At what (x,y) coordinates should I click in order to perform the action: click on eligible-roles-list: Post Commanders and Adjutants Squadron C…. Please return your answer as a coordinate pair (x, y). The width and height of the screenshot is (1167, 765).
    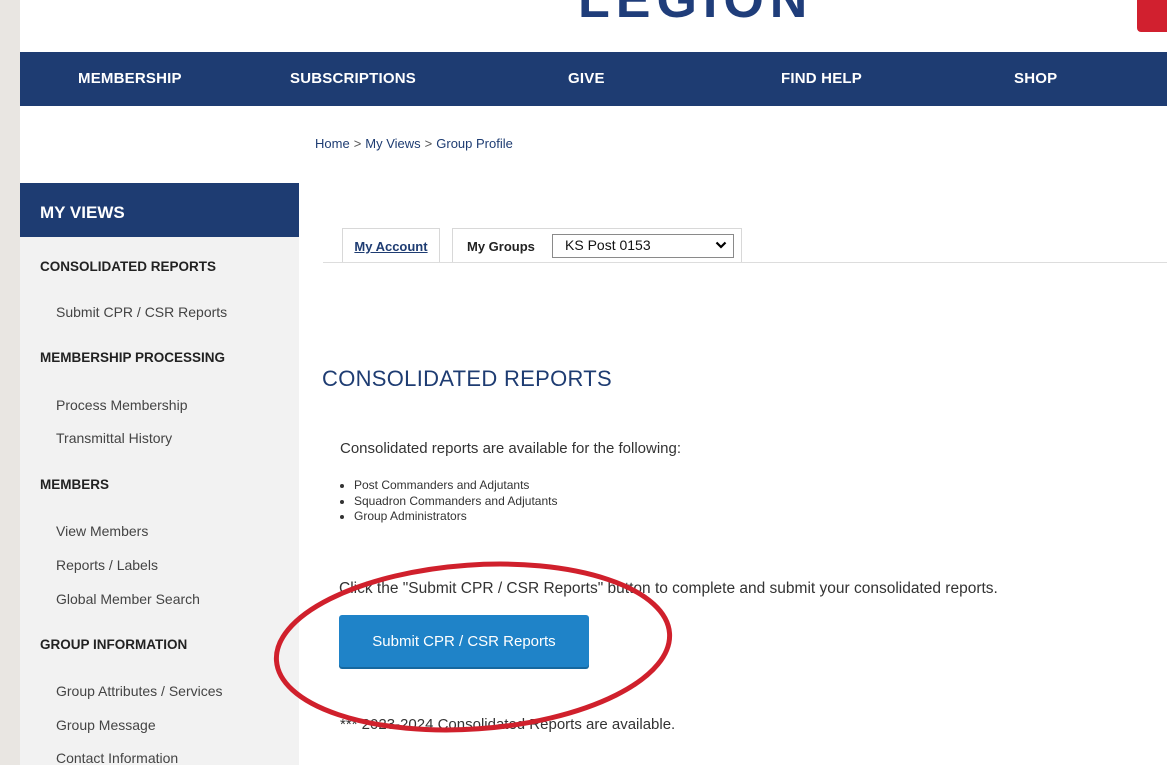
    Looking at the image, I should click on (447, 501).